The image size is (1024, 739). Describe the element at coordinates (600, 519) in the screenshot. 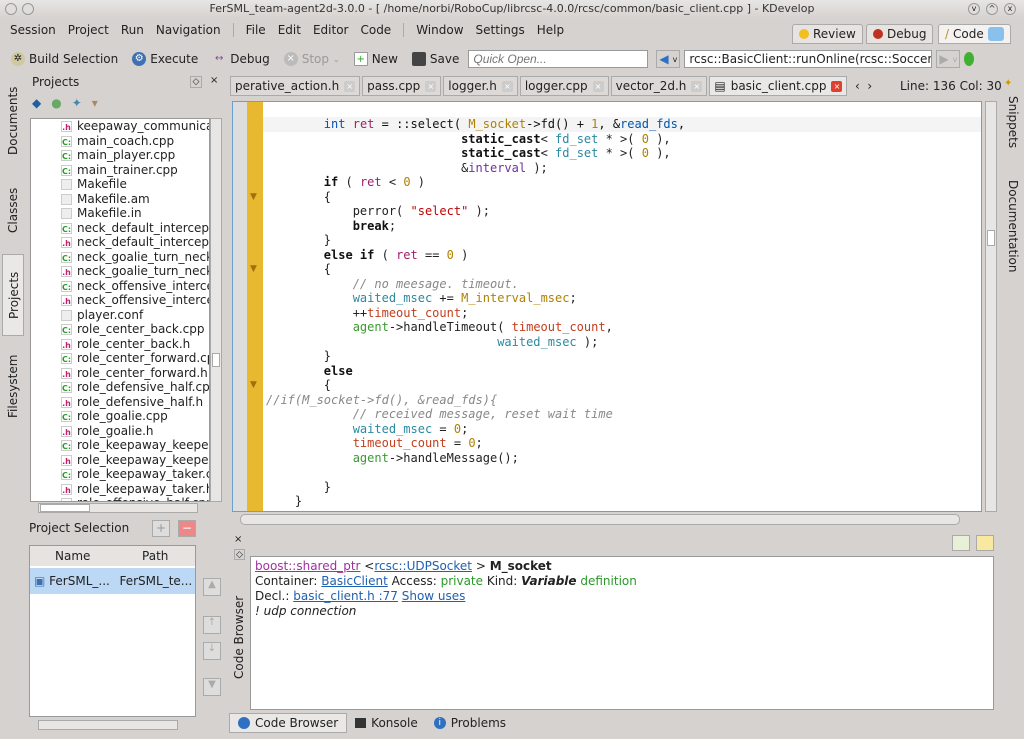

I see `editor-hscrollbar` at that location.